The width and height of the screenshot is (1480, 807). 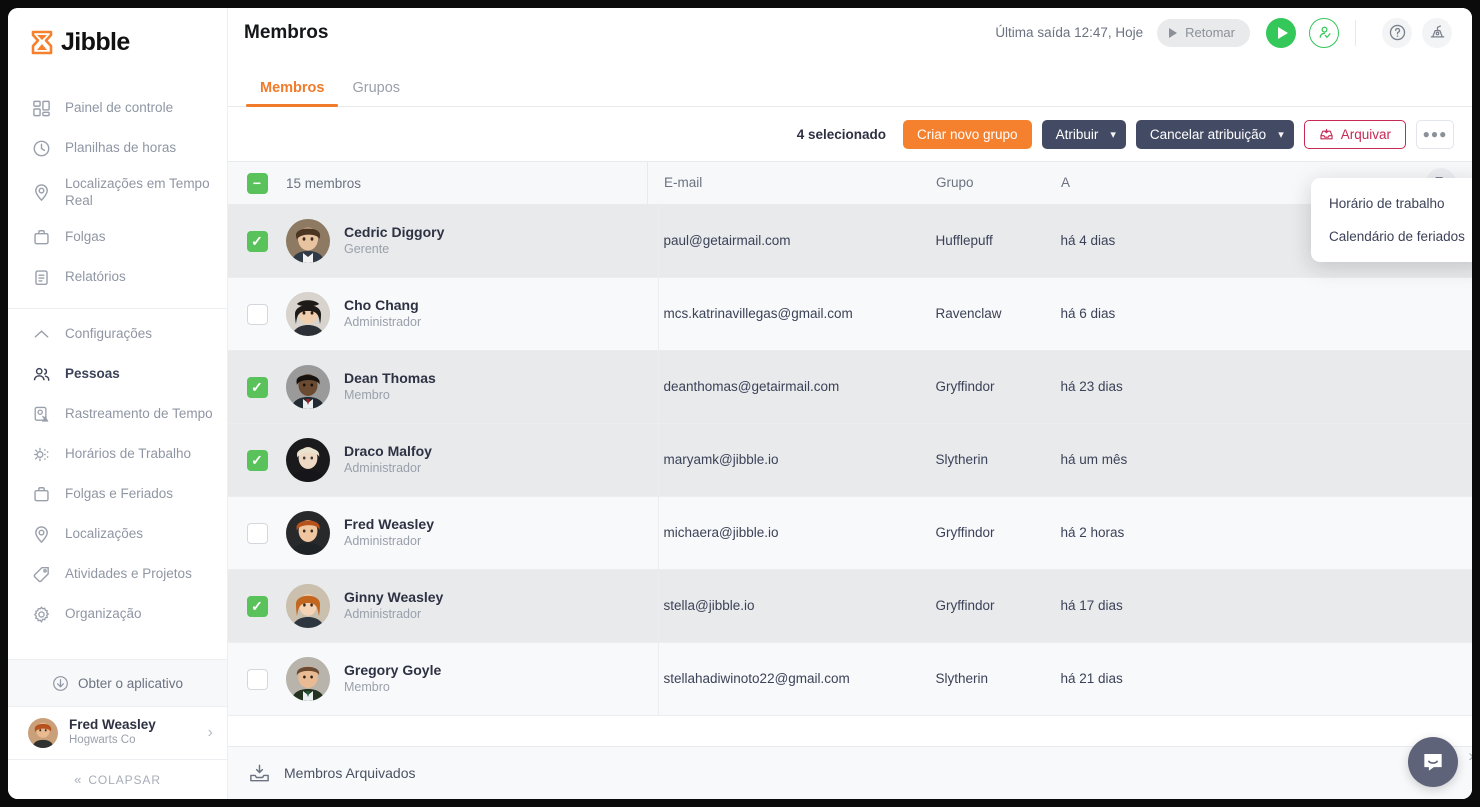 What do you see at coordinates (390, 387) in the screenshot?
I see `member-identity: Dean Thomas Membro` at bounding box center [390, 387].